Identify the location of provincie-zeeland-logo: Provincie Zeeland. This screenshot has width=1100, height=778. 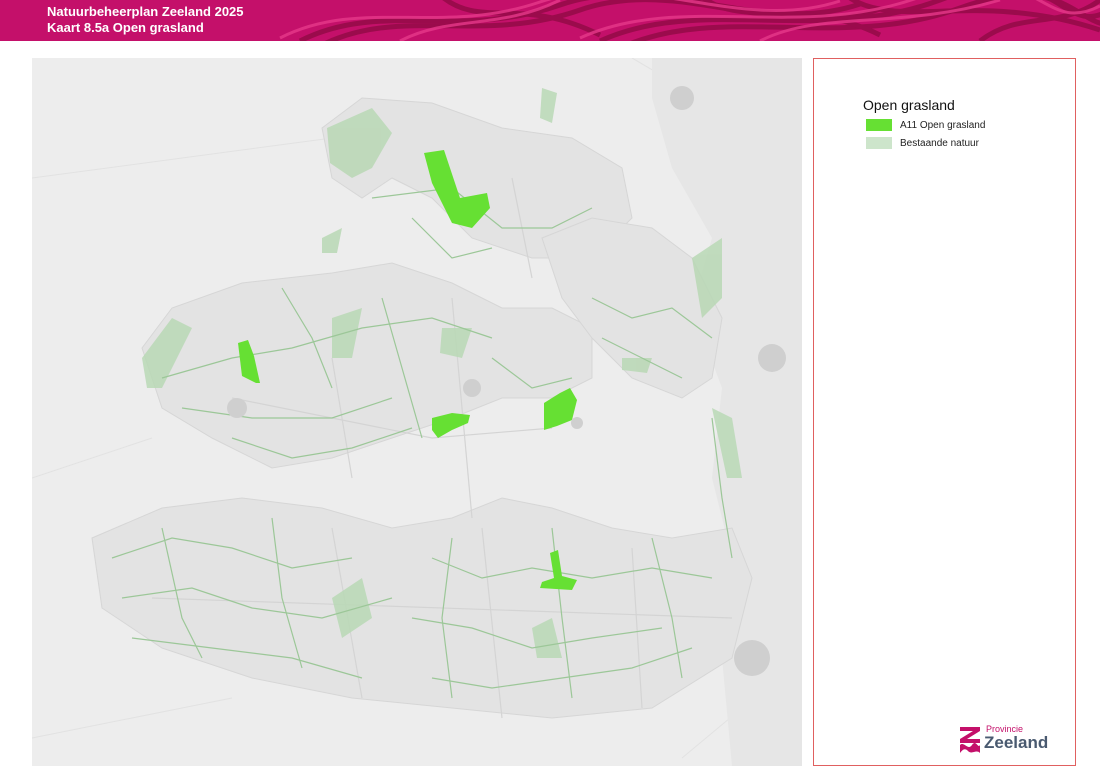
(1014, 740).